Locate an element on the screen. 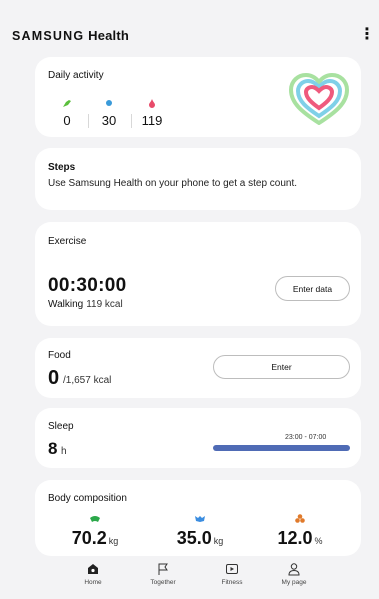 The width and height of the screenshot is (379, 599). more-vert-icon: ⋮ is located at coordinates (367, 36).